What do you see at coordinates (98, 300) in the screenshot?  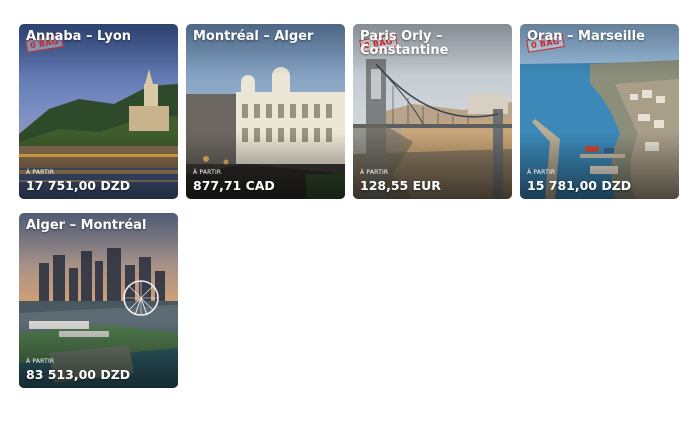 I see `destination-card-alger-montreal: Alger – Montréal À PARTIR 83 513,00 DZD` at bounding box center [98, 300].